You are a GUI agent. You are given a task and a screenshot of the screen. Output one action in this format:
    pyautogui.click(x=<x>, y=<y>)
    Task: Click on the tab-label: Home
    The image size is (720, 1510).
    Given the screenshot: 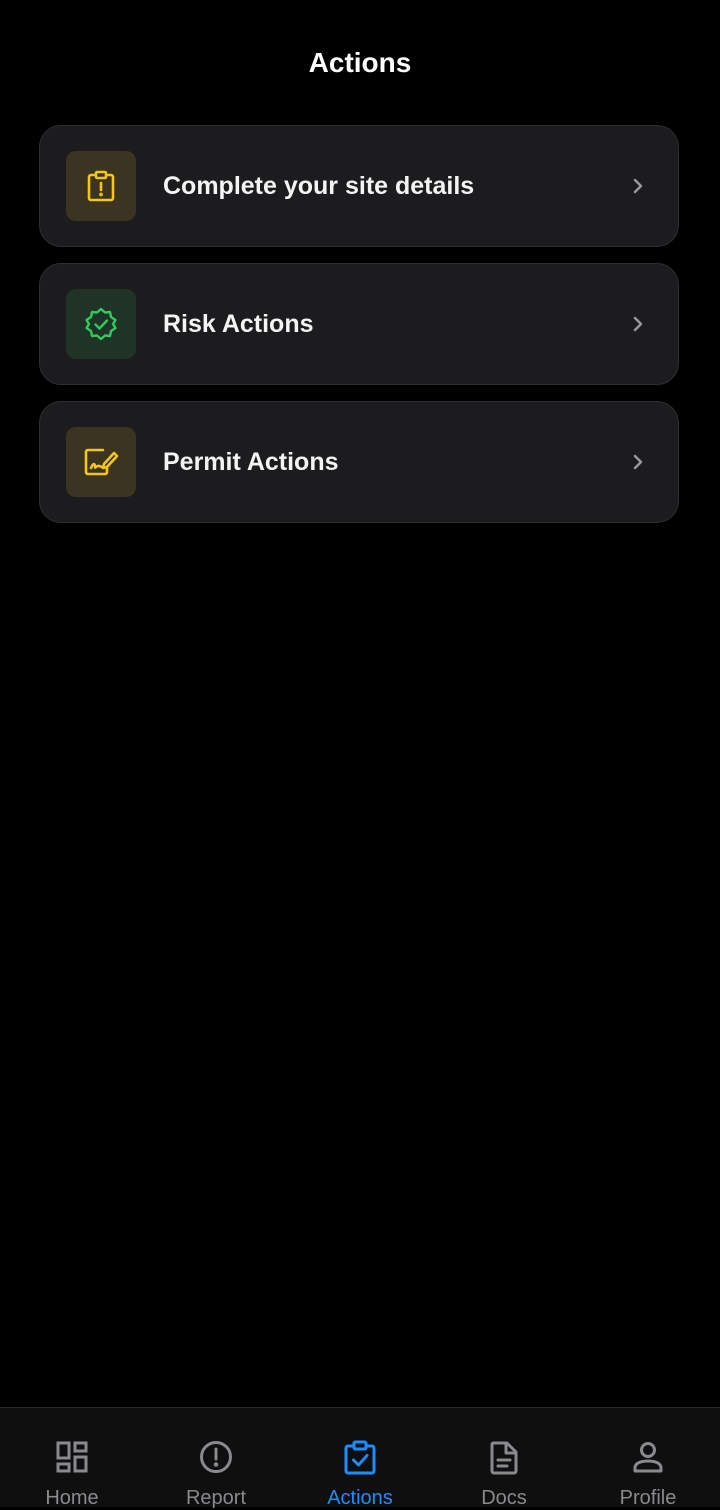 What is the action you would take?
    pyautogui.click(x=72, y=1498)
    